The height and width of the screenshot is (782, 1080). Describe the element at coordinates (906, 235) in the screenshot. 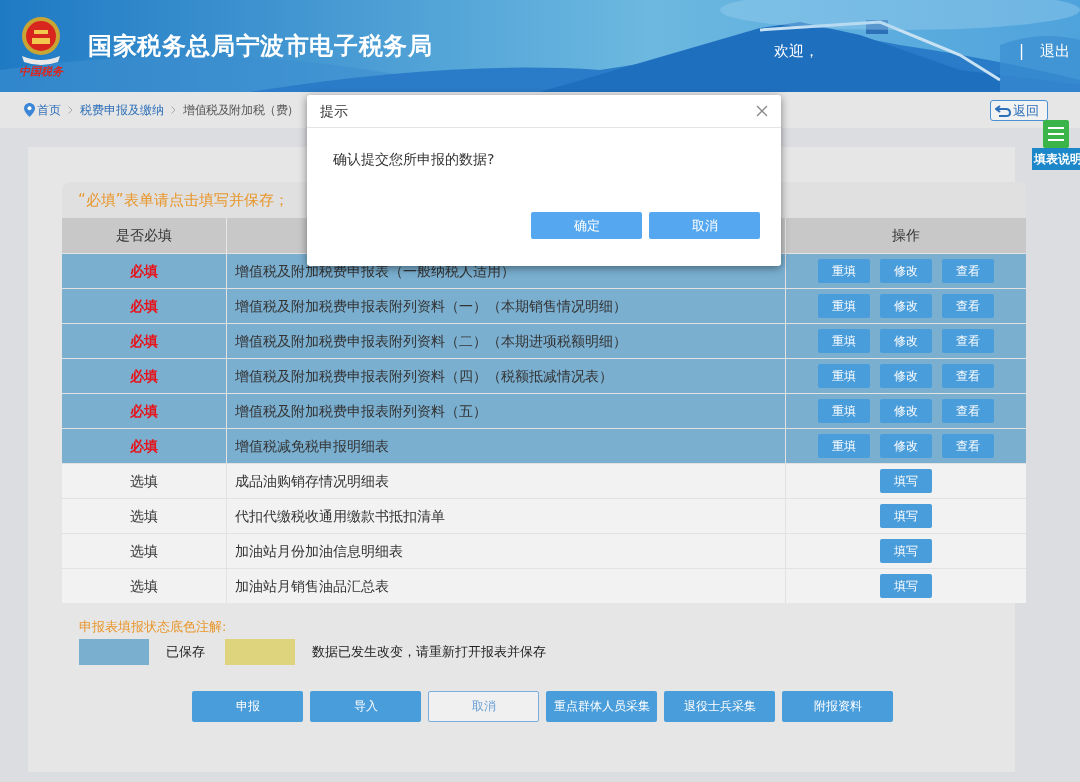

I see `column-header: 操作` at that location.